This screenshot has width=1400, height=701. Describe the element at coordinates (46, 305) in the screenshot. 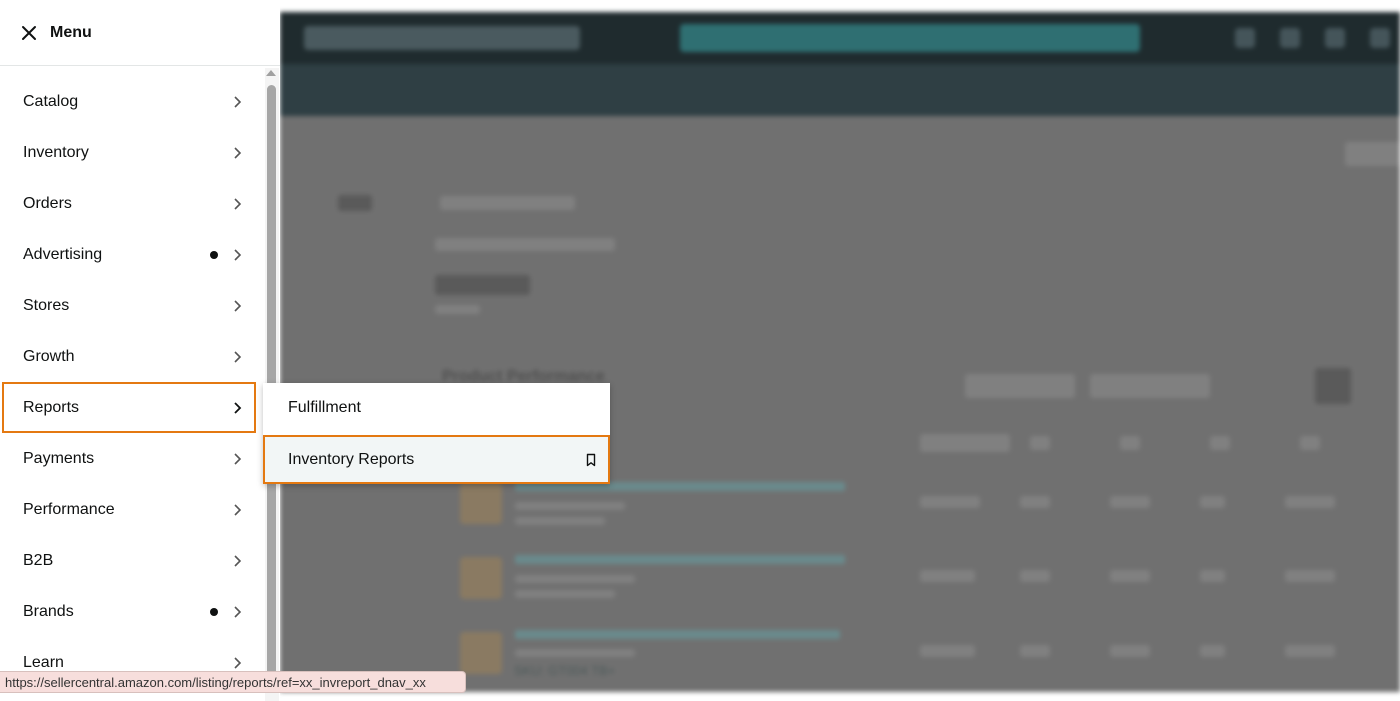

I see `menu-item-label: Stores` at that location.